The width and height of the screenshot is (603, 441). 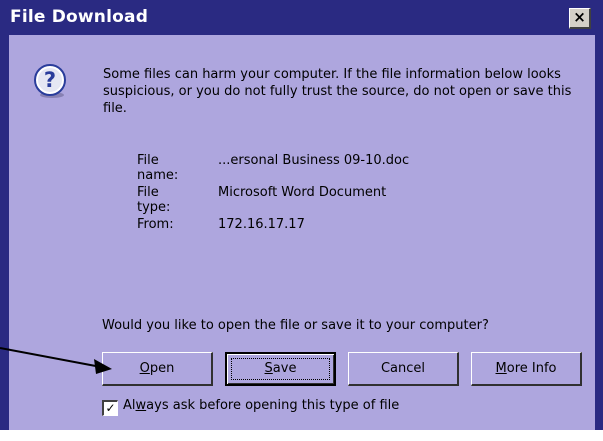 I want to click on file-from-value: 172.16.17.17, so click(x=261, y=224).